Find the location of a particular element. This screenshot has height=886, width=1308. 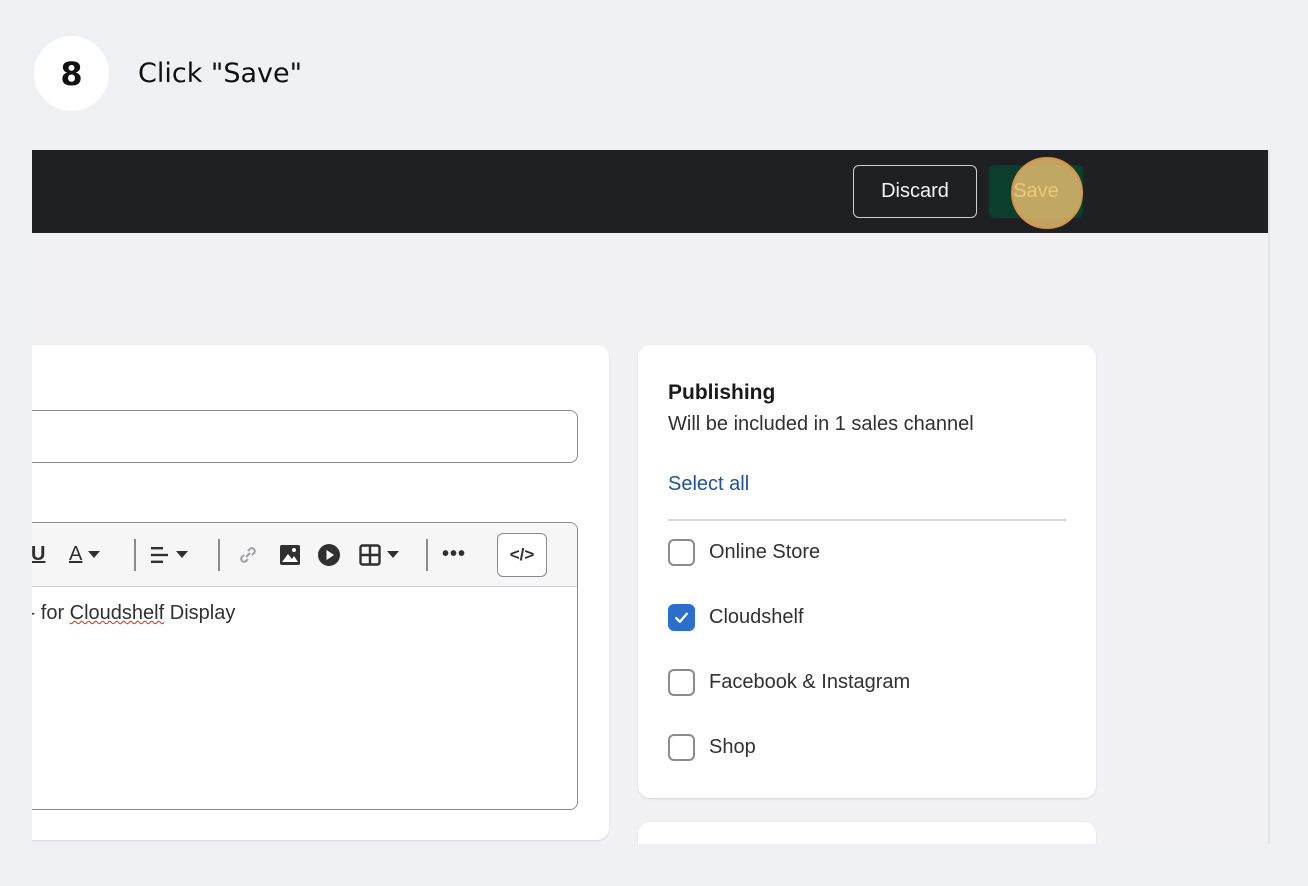

align-icon is located at coordinates (169, 554).